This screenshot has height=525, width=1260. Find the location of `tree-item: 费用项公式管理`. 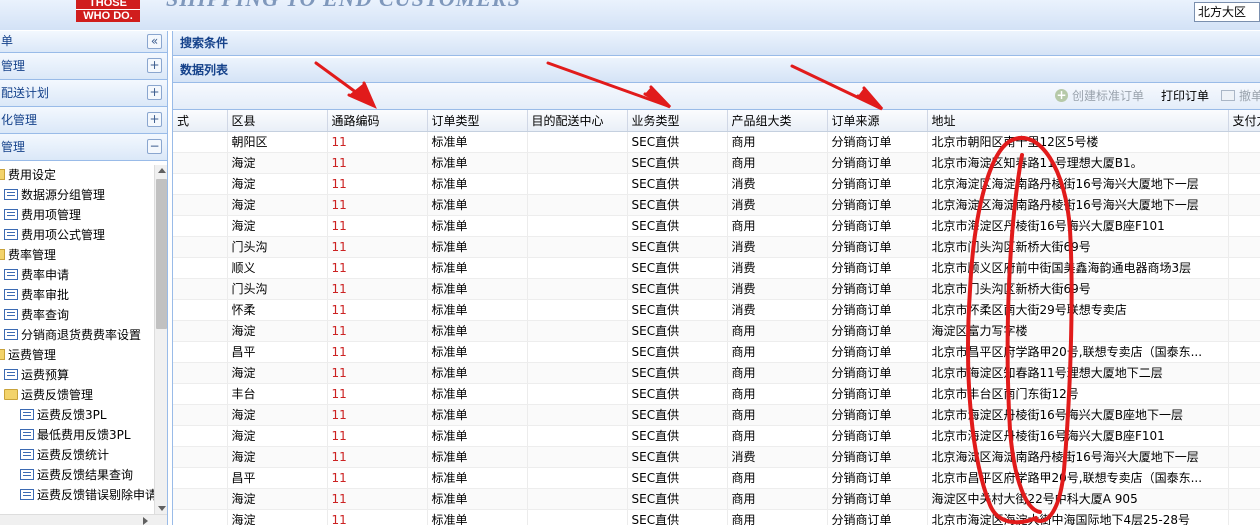

tree-item: 费用项公式管理 is located at coordinates (77, 235).